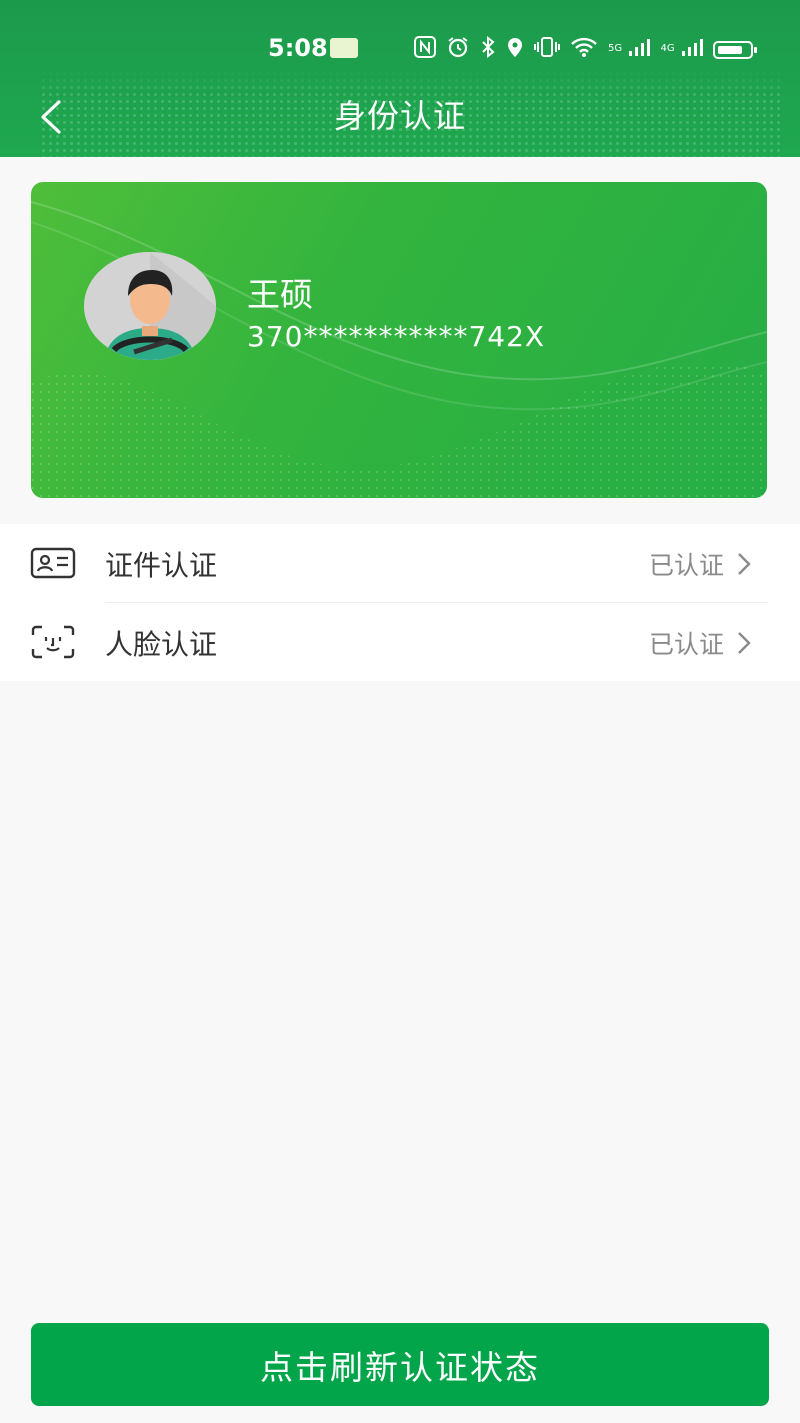 This screenshot has height=1423, width=800. Describe the element at coordinates (400, 48) in the screenshot. I see `status-bar: 5:08 5G 4G` at that location.